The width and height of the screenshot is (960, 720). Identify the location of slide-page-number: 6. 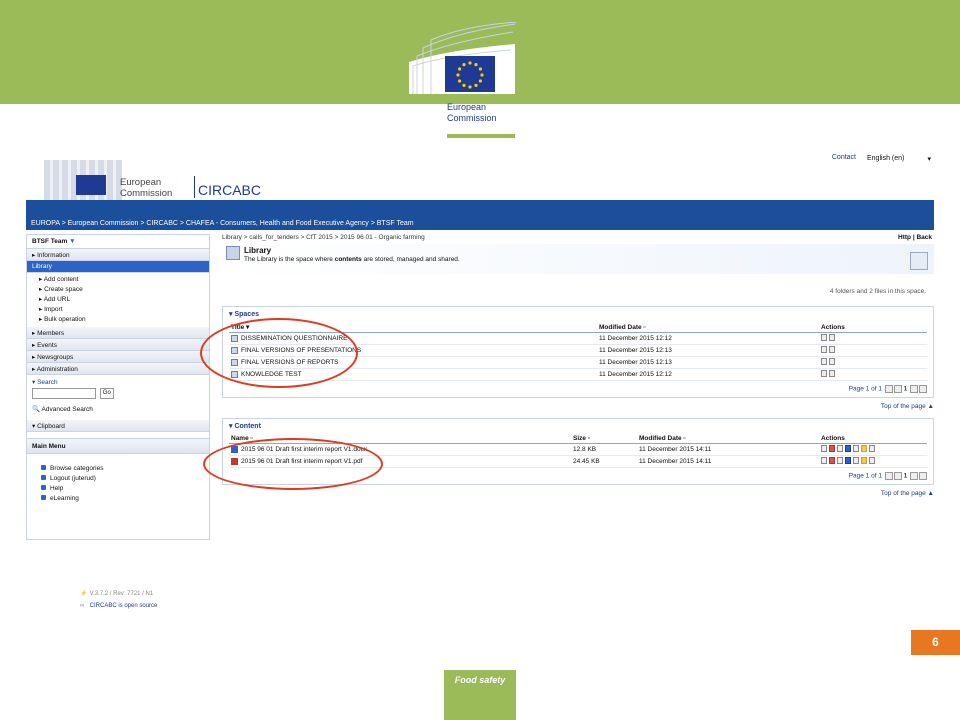
(935, 642).